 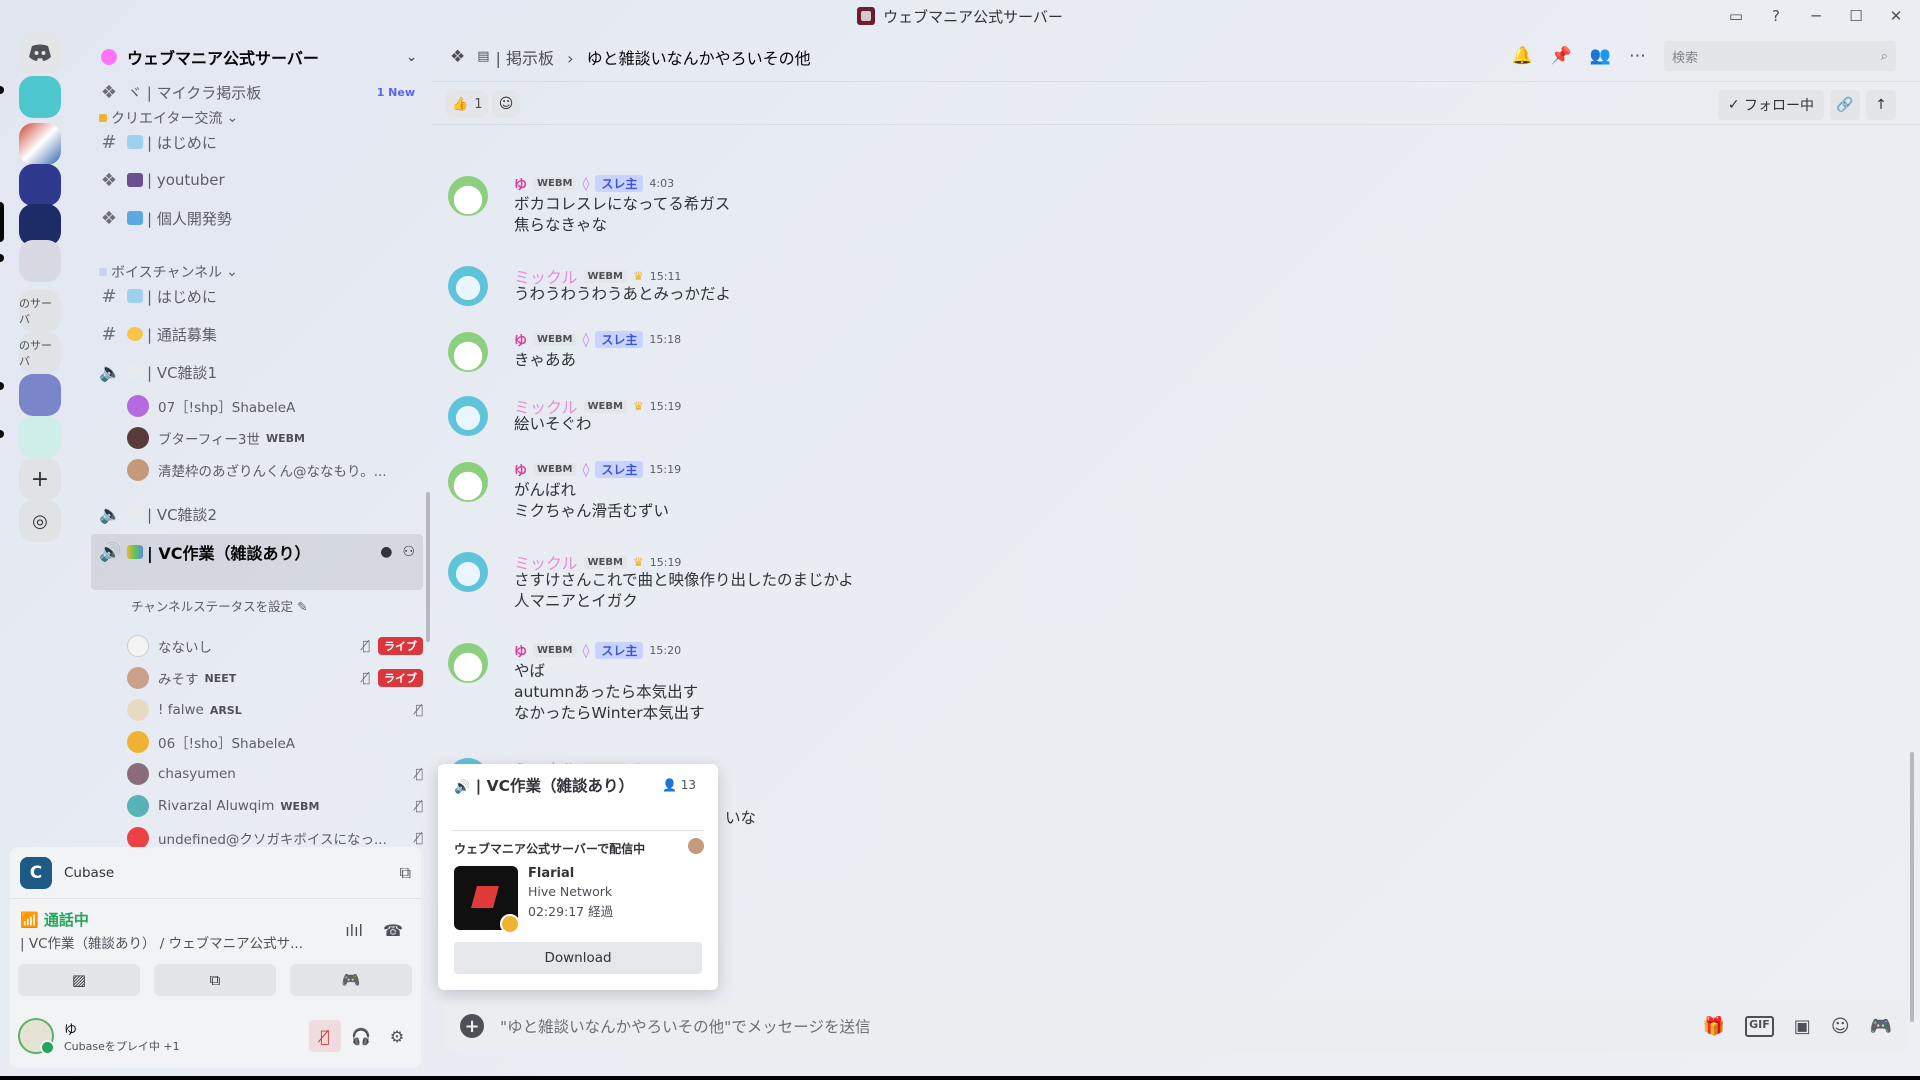 What do you see at coordinates (1816, 16) in the screenshot?
I see `minimize-icon: ─` at bounding box center [1816, 16].